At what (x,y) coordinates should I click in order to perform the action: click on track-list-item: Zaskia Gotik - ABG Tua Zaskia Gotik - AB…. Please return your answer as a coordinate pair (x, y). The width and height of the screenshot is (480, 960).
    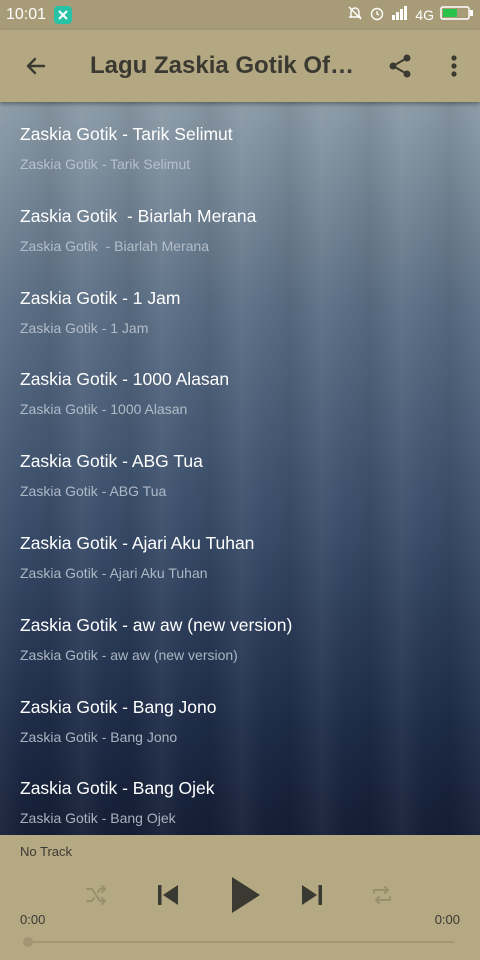
    Looking at the image, I should click on (240, 470).